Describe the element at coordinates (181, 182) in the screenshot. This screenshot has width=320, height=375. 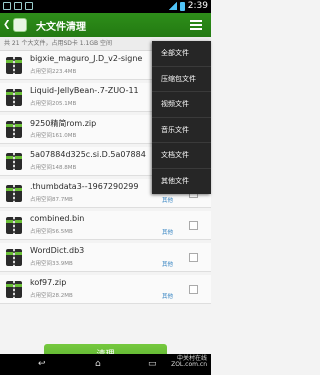
I see `menu-item-other: 其他文件` at that location.